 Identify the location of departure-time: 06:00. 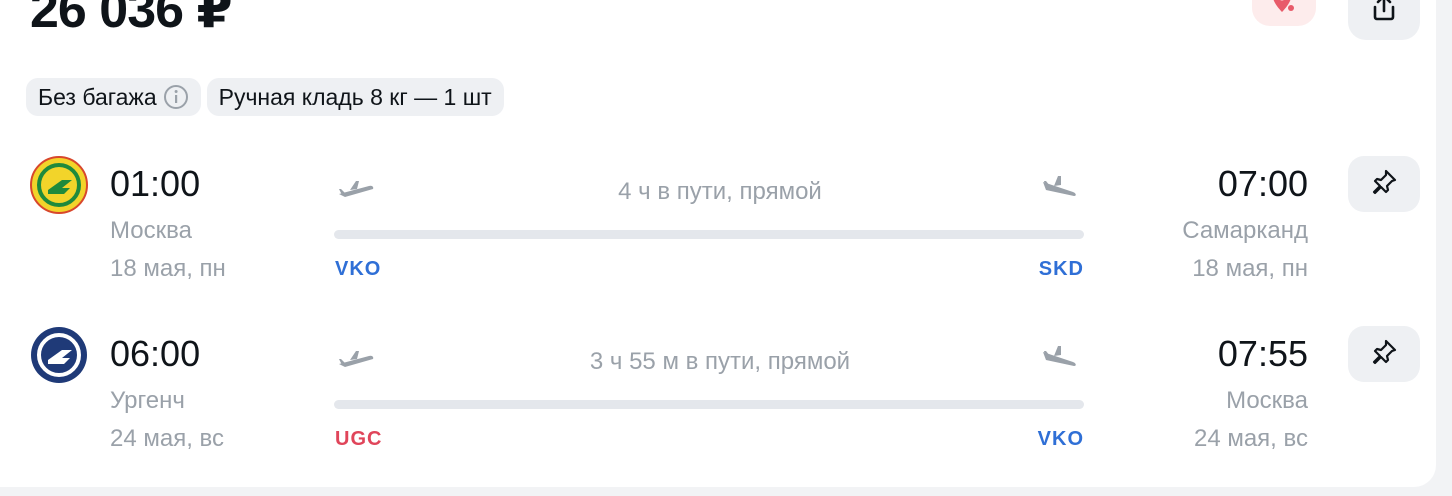
(155, 353).